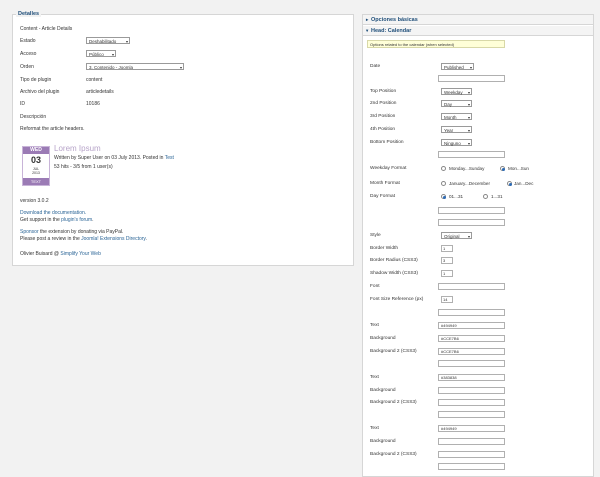 The width and height of the screenshot is (600, 477). What do you see at coordinates (93, 104) in the screenshot?
I see `id-value: 10186` at bounding box center [93, 104].